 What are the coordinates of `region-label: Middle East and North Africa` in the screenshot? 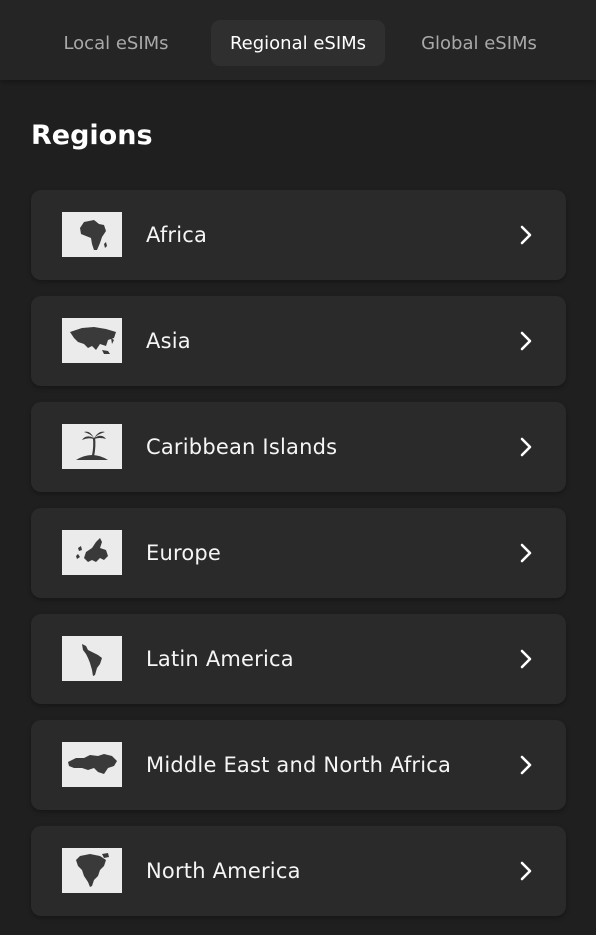 It's located at (299, 765).